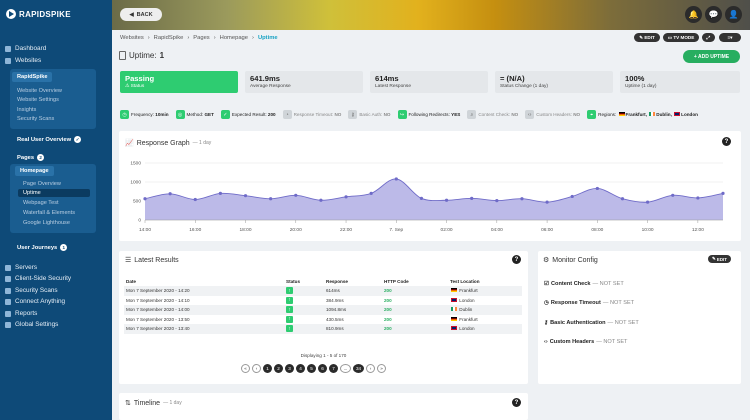 This screenshot has width=750, height=420. Describe the element at coordinates (39, 91) in the screenshot. I see `sidebar-website-overview: Website Overview` at that location.